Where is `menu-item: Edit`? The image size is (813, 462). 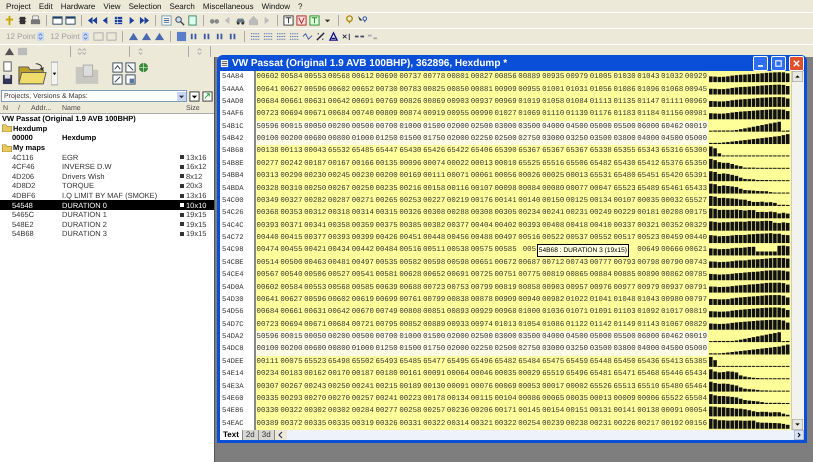 menu-item: Edit is located at coordinates (45, 6).